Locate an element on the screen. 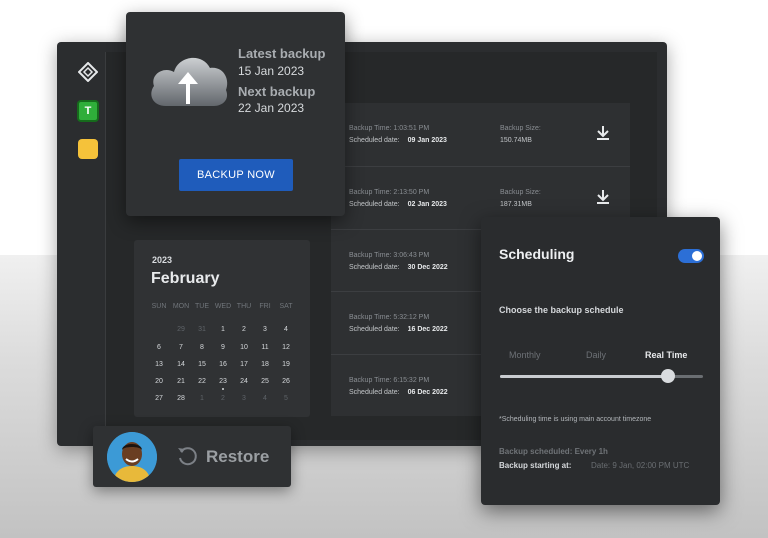 This screenshot has width=768, height=538. backup-time: Backup Time: 3:06:43 PM is located at coordinates (389, 255).